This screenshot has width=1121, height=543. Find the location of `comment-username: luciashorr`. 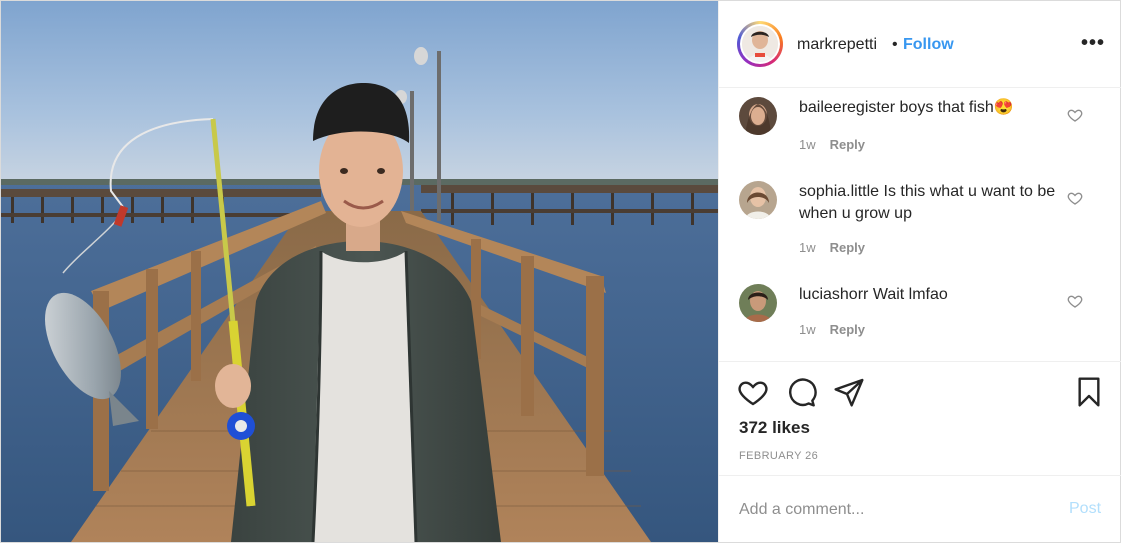

comment-username: luciashorr is located at coordinates (833, 294).